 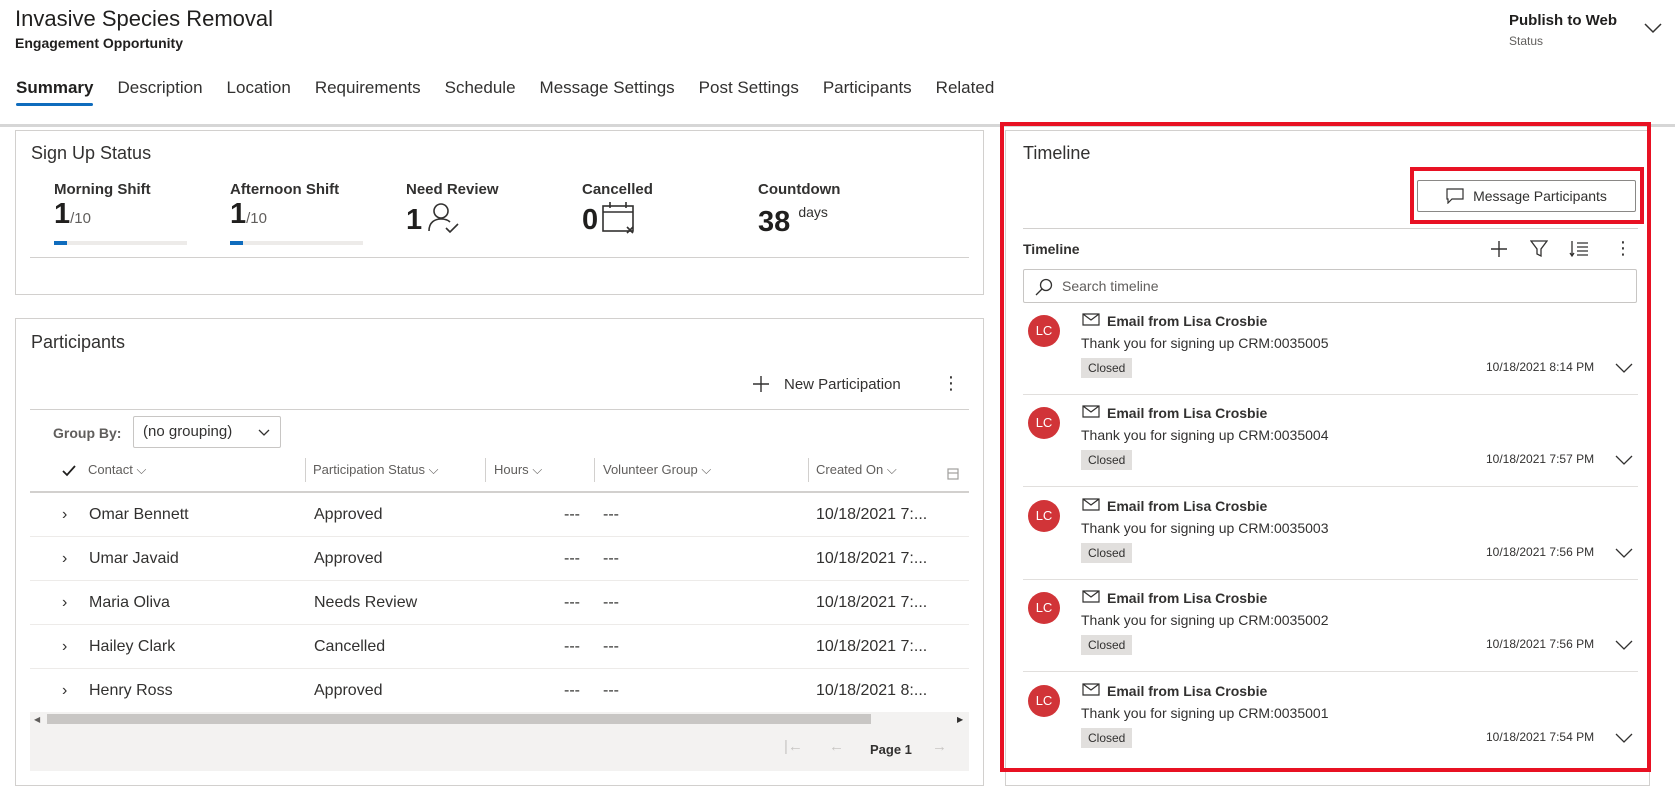 What do you see at coordinates (951, 383) in the screenshot?
I see `more-commands-icon: ⋮` at bounding box center [951, 383].